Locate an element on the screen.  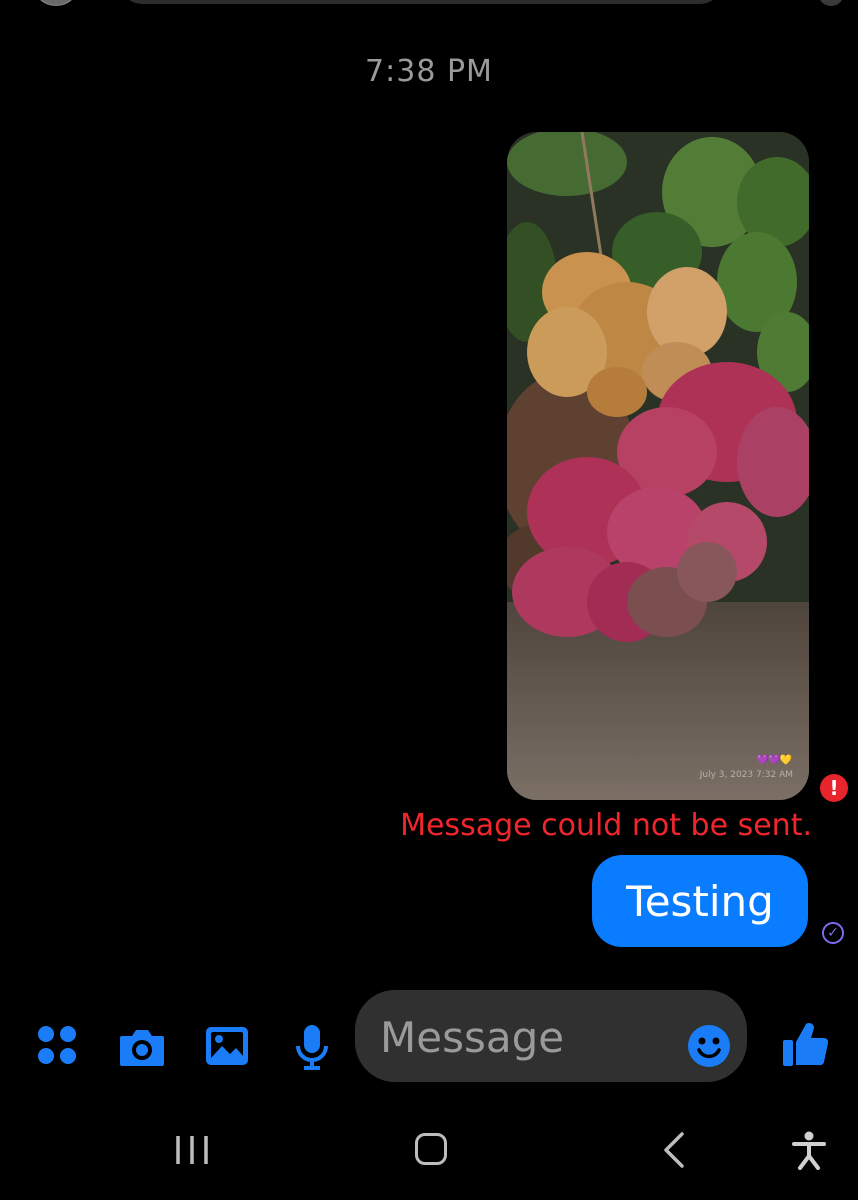
contact-avatar is located at coordinates (56, 3).